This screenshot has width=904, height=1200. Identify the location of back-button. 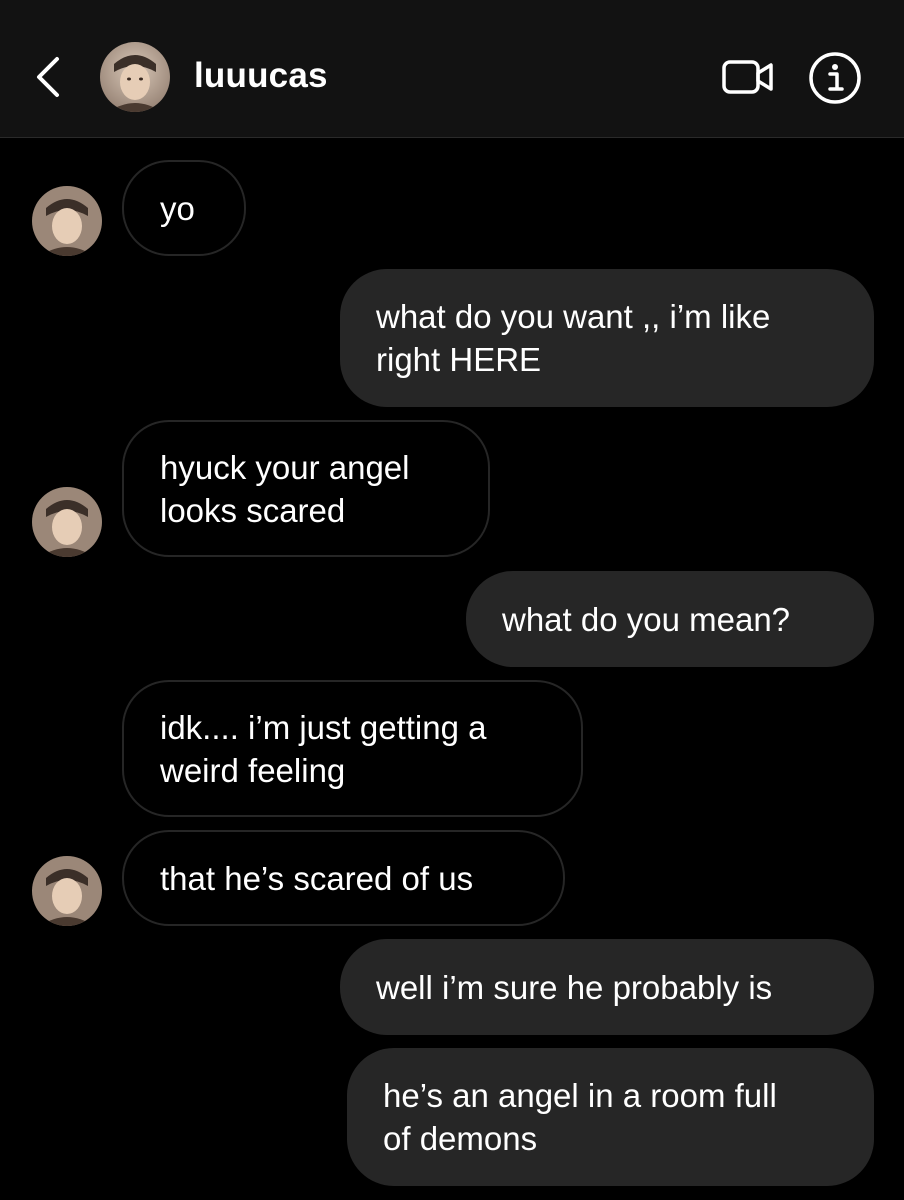
(48, 77).